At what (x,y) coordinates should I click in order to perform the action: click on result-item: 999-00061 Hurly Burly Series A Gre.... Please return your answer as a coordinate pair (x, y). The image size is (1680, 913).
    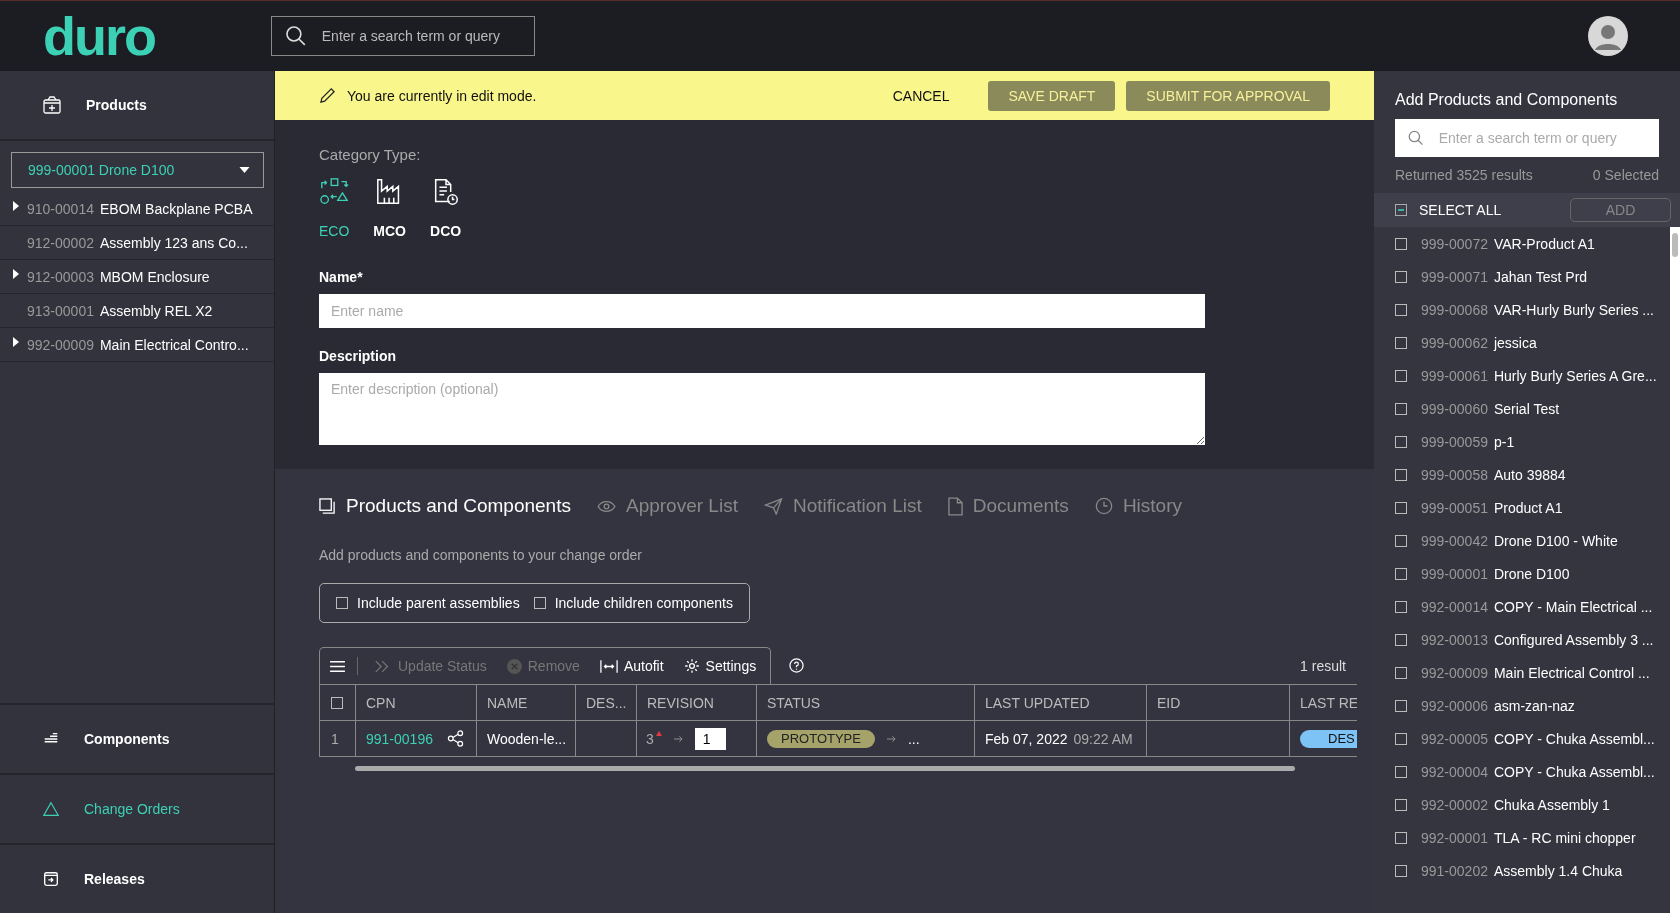
    Looking at the image, I should click on (1522, 375).